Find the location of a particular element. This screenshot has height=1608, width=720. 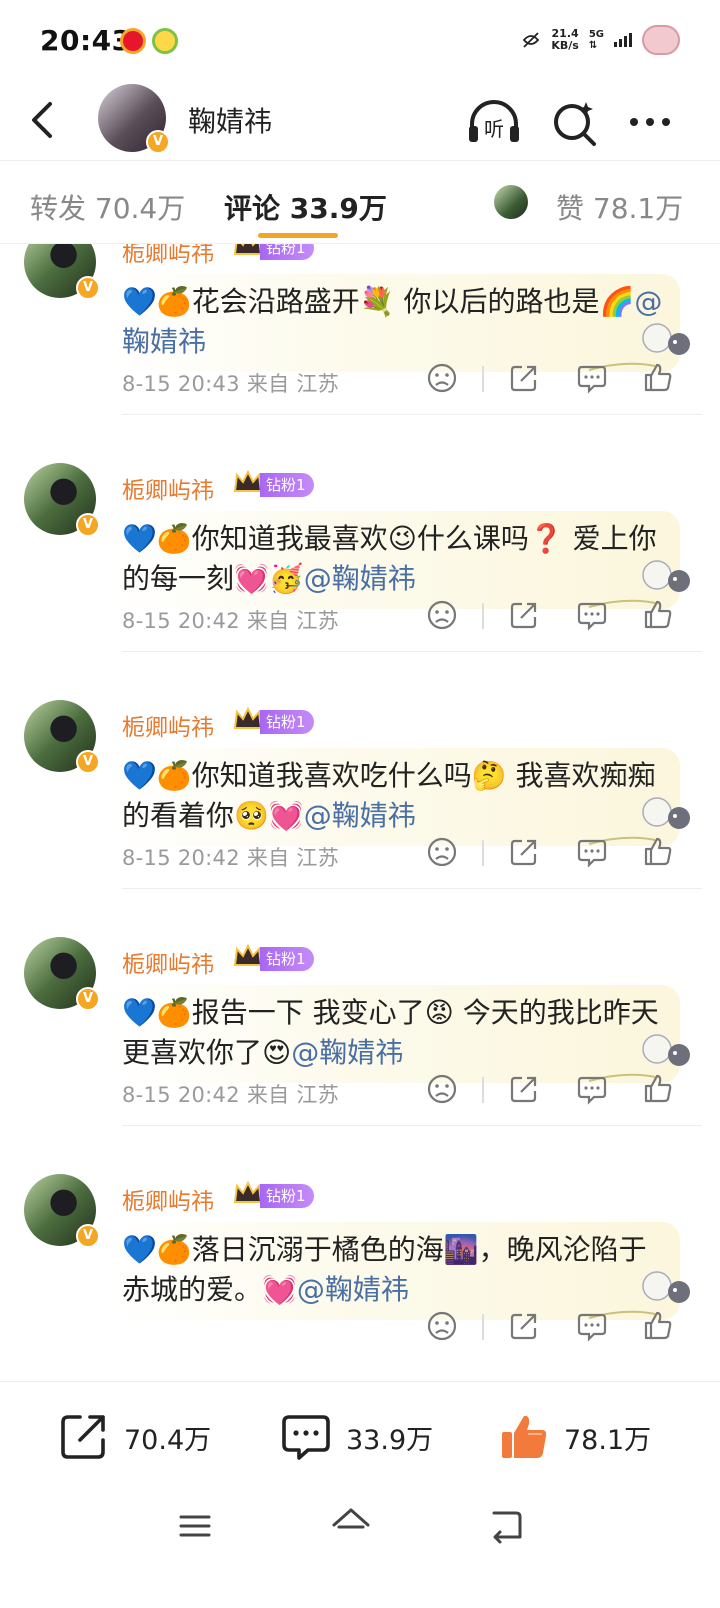

status-time: 20:43 is located at coordinates (86, 40).